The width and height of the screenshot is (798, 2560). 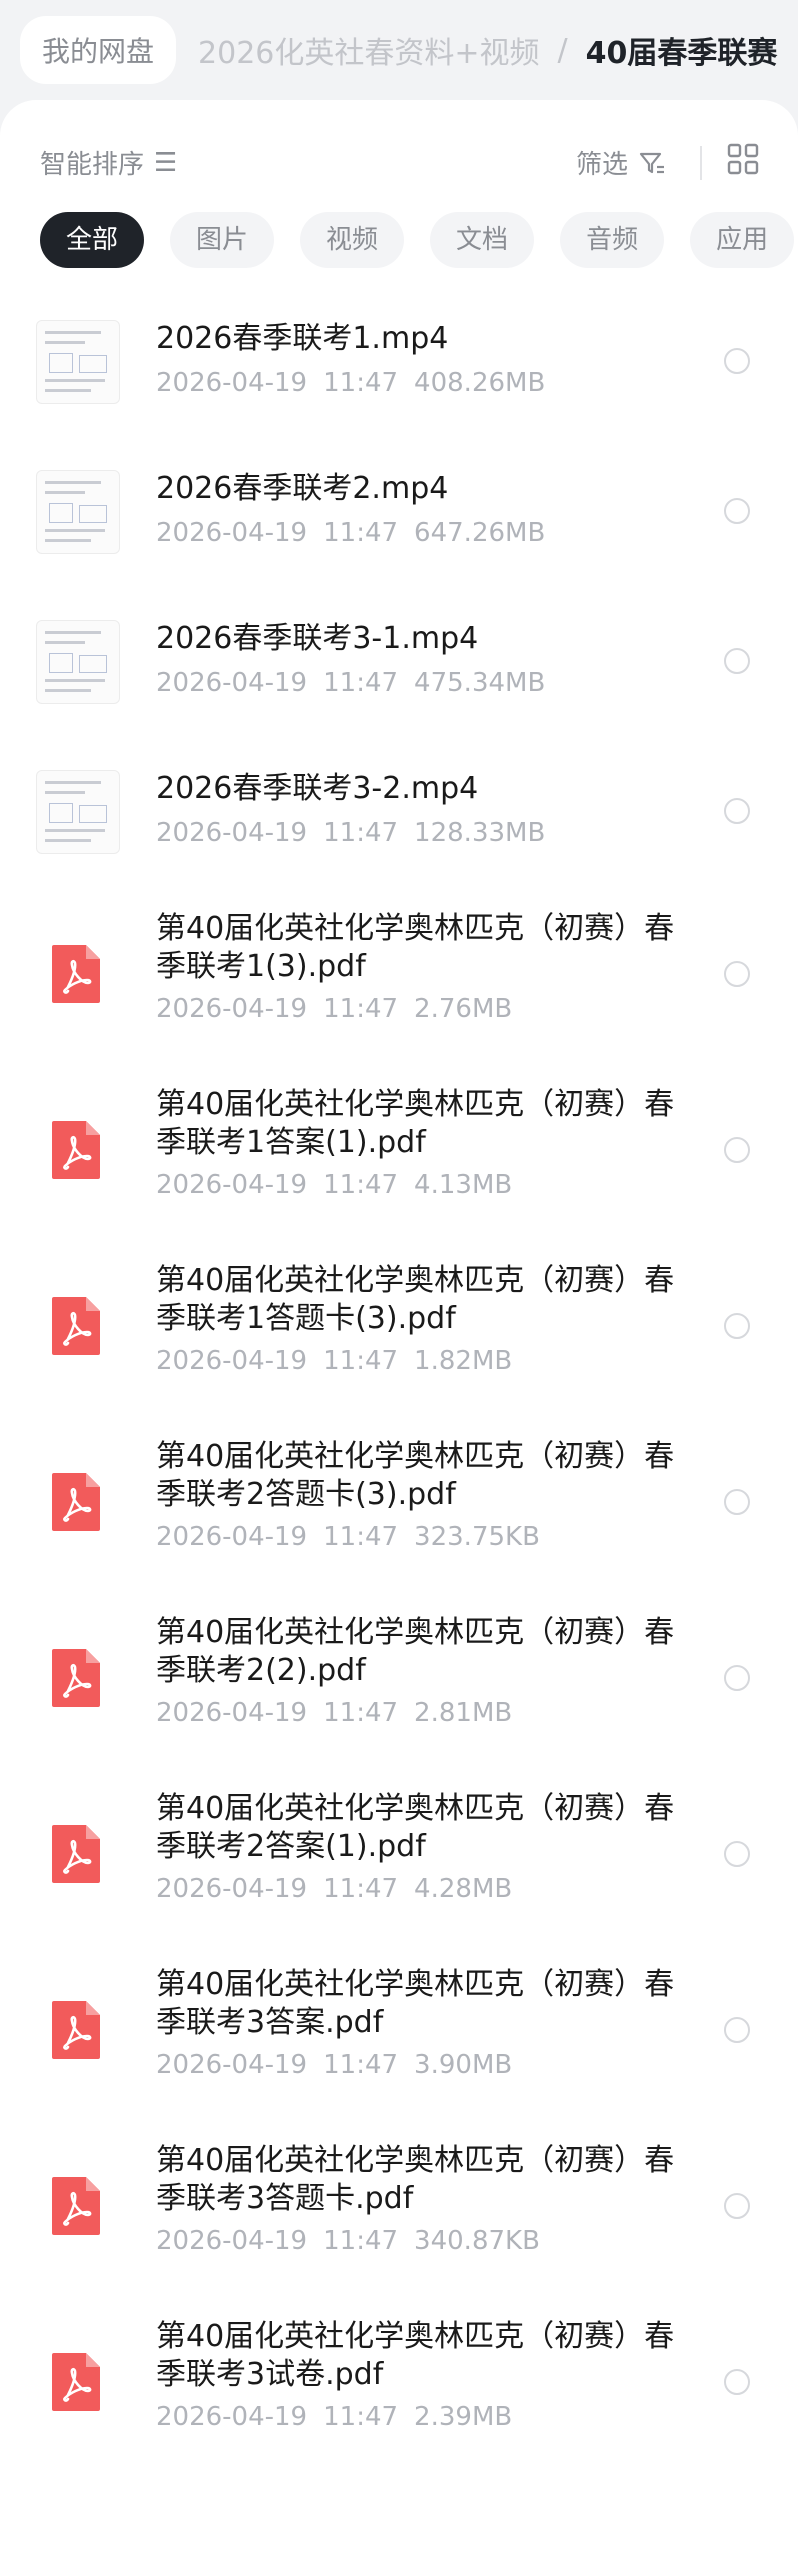 I want to click on file-meta: 2026-04-19 11:47 1.82MB, so click(x=342, y=1361).